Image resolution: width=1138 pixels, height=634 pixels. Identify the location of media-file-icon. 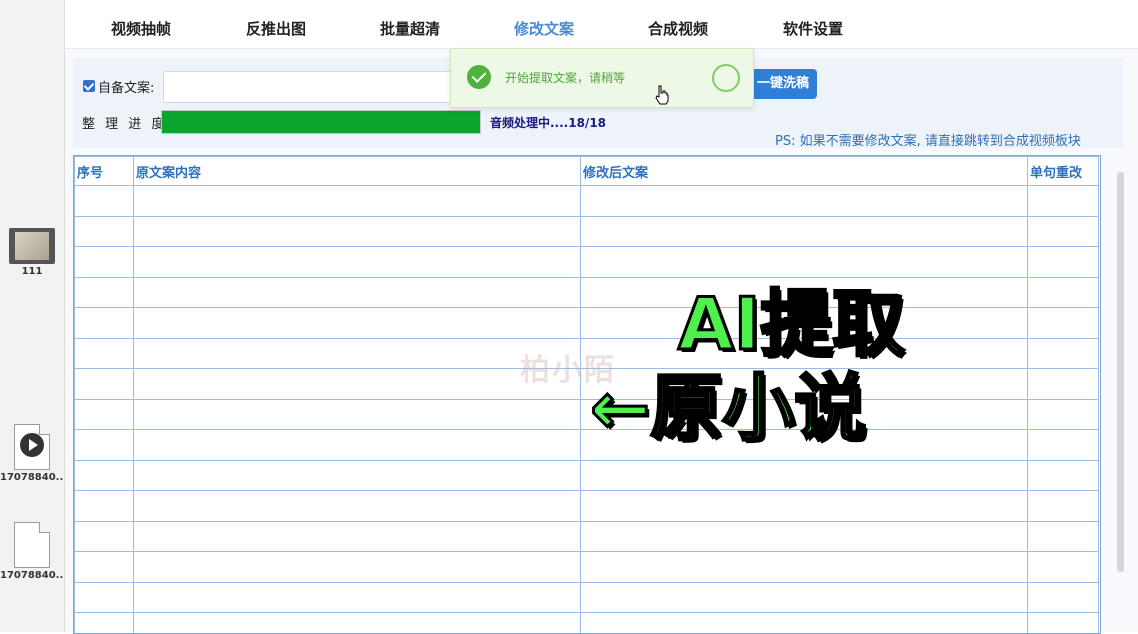
(32, 447).